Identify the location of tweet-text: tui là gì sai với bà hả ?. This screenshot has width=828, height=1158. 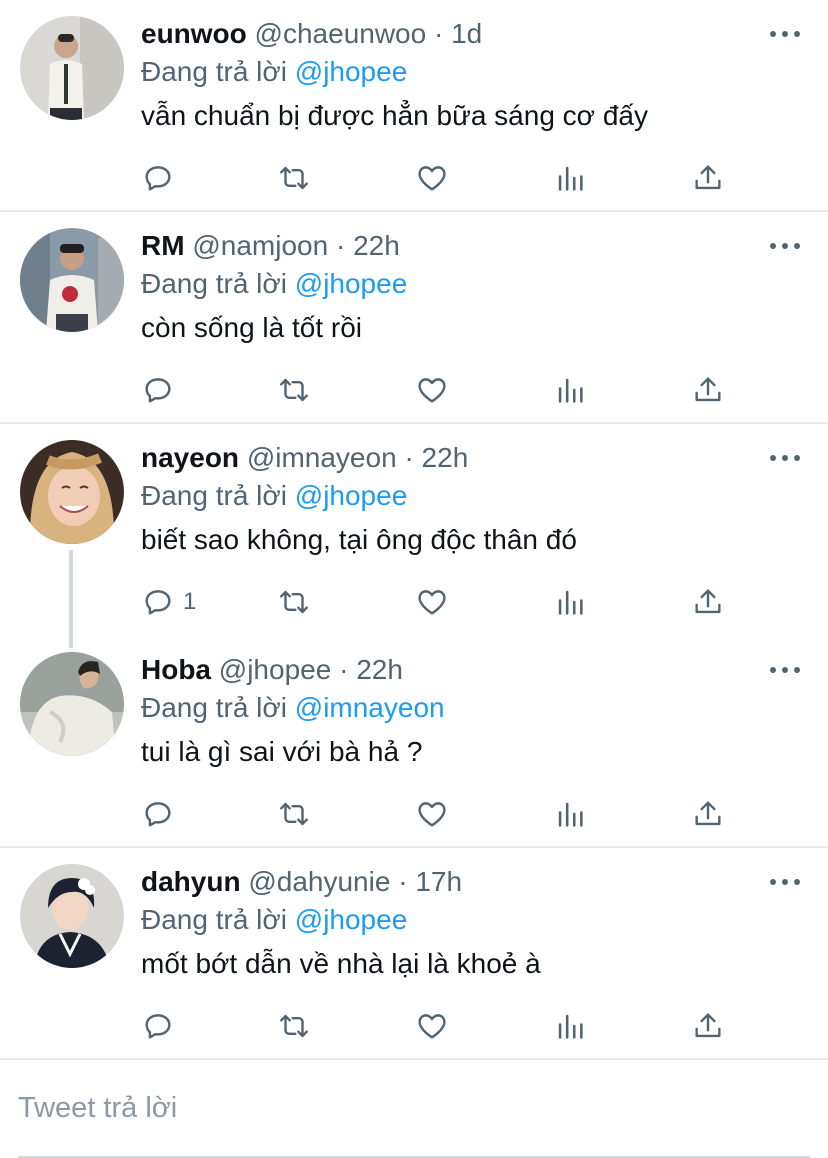
(282, 751).